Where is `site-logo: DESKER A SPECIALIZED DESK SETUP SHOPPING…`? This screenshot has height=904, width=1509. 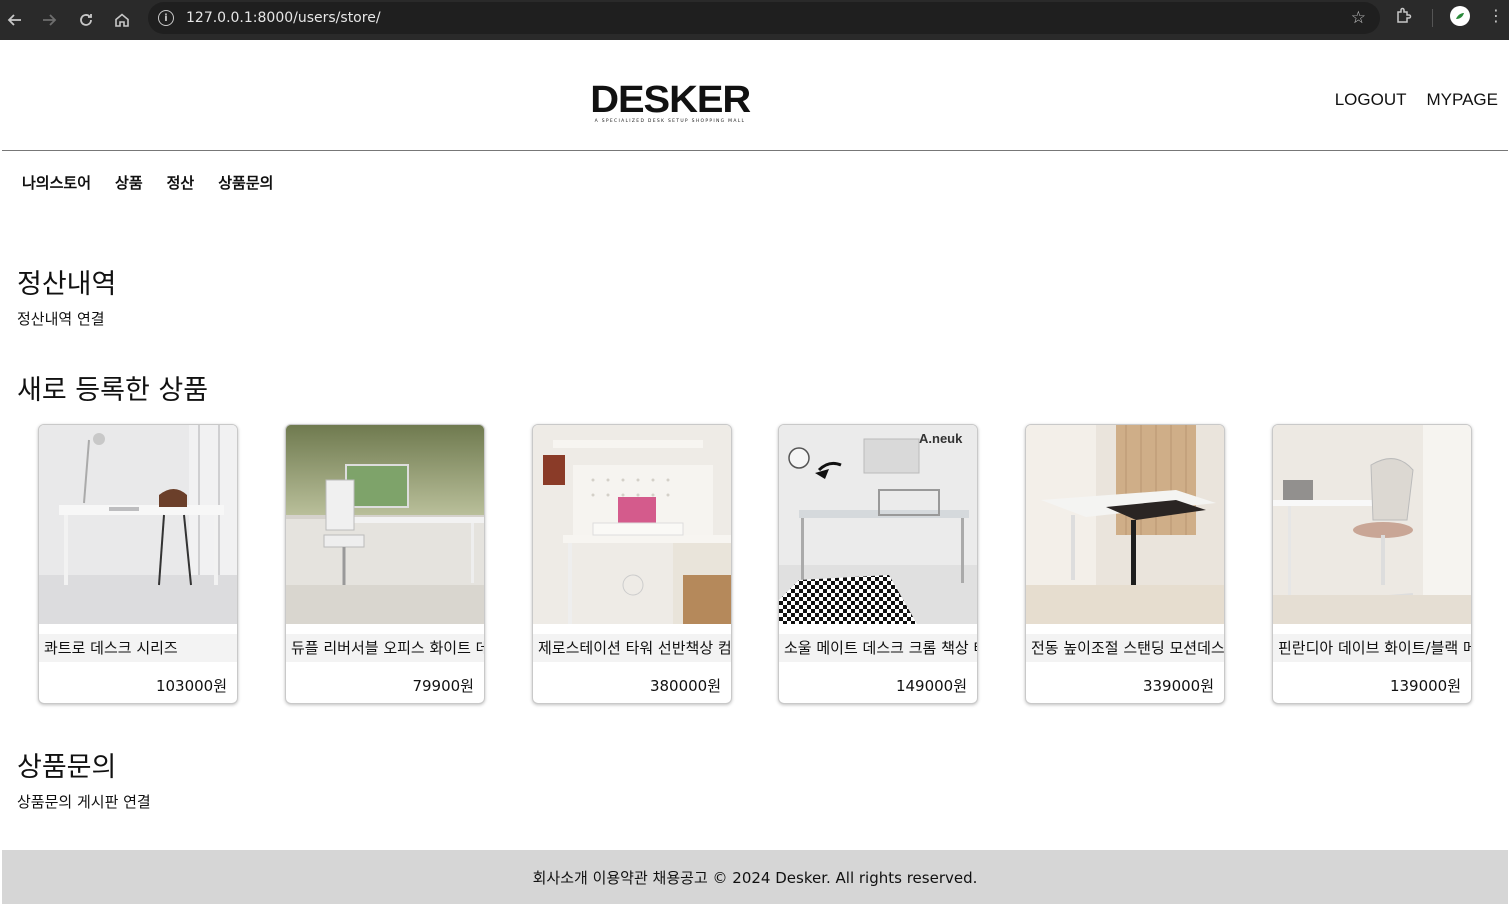
site-logo: DESKER A SPECIALIZED DESK SETUP SHOPPING… is located at coordinates (670, 102).